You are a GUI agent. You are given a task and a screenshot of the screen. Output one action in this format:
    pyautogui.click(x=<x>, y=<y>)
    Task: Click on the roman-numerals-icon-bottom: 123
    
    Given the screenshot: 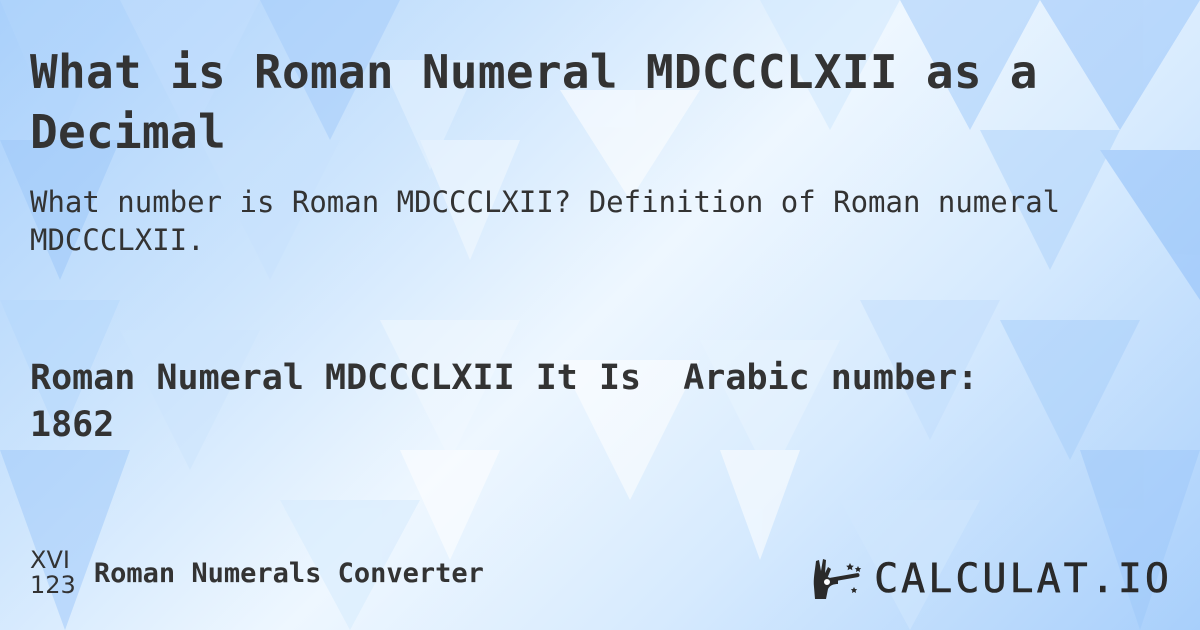 What is the action you would take?
    pyautogui.click(x=53, y=585)
    